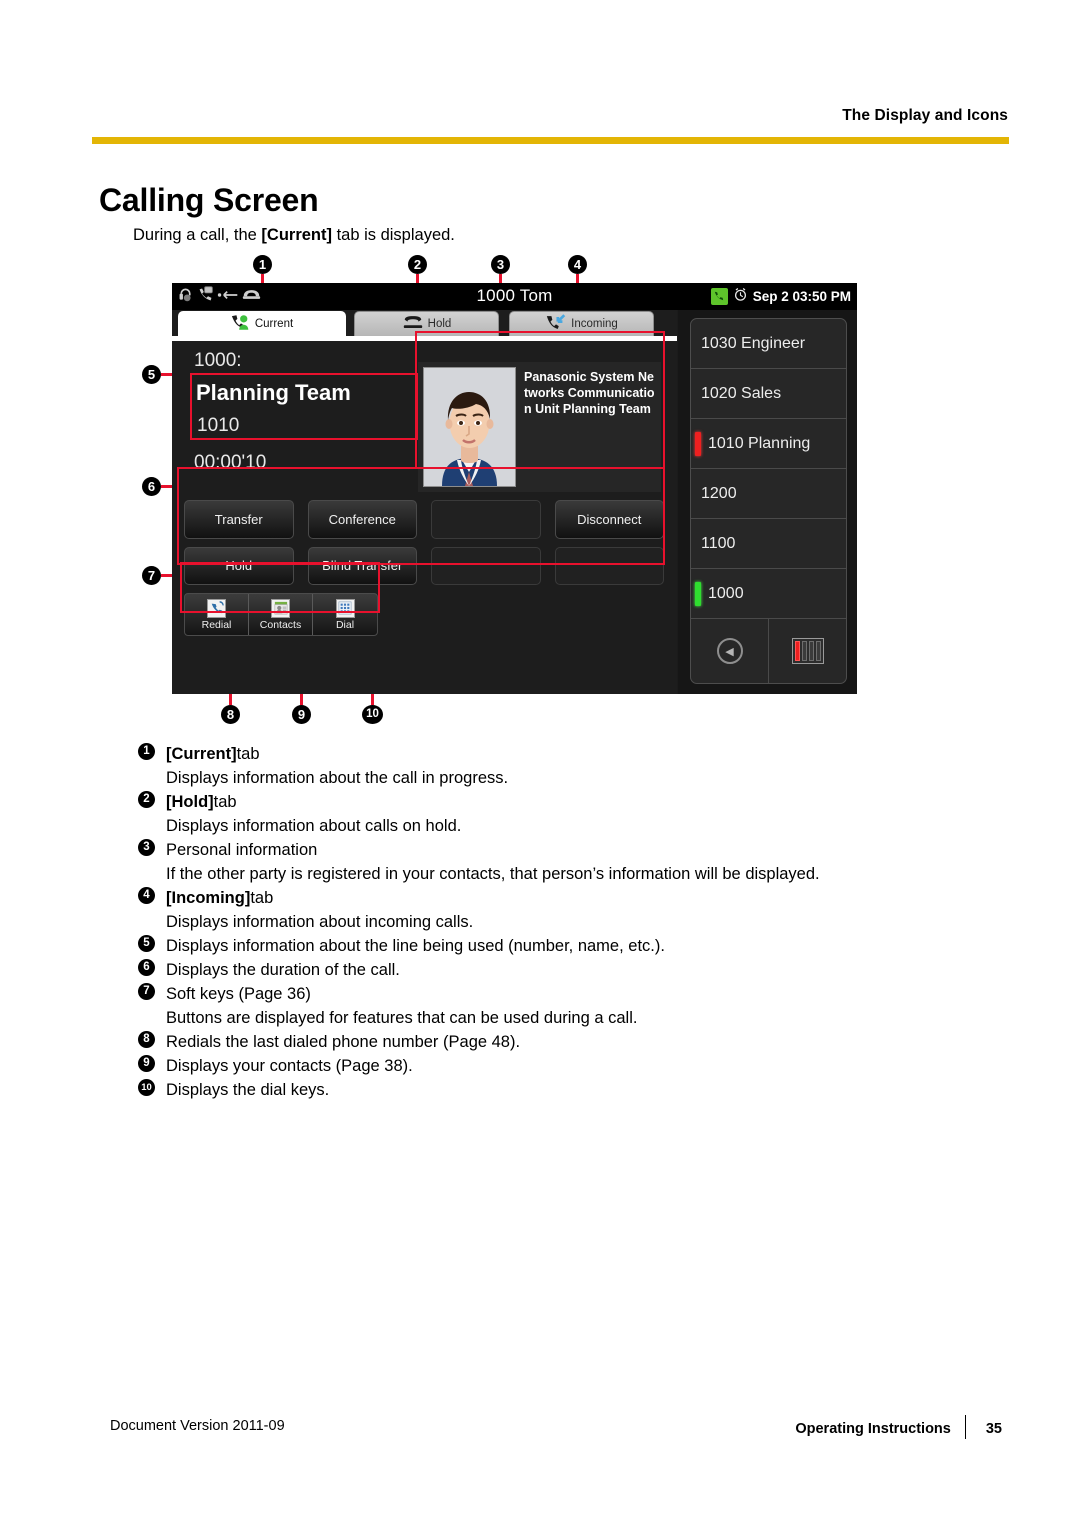 The height and width of the screenshot is (1527, 1080). What do you see at coordinates (753, 343) in the screenshot?
I see `dss-label-1030: 1030 Engineer` at bounding box center [753, 343].